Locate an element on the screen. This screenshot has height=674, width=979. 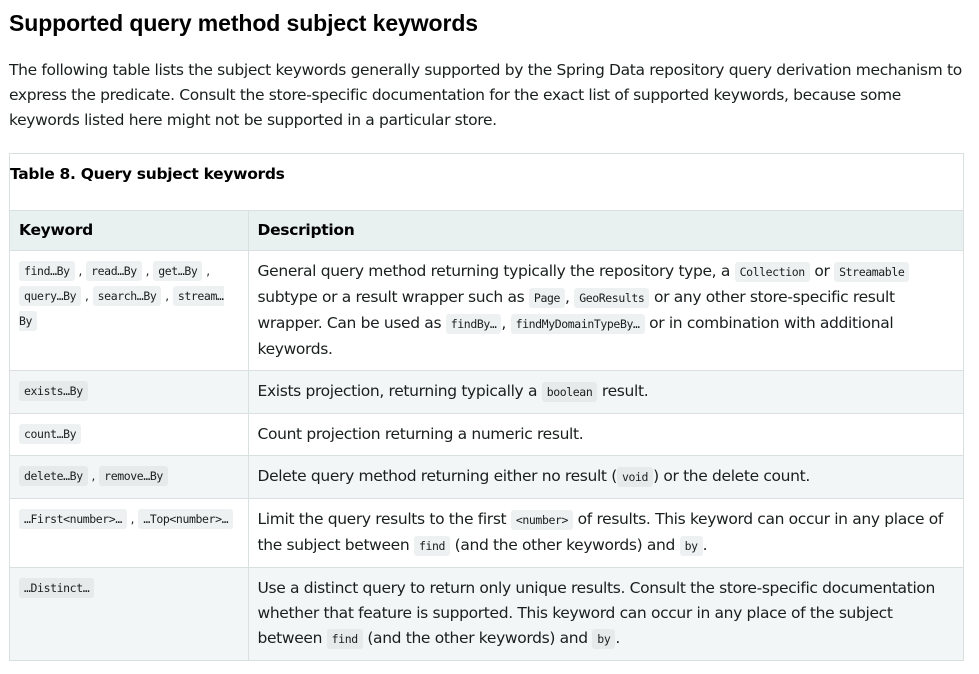
keyword-code: read…By is located at coordinates (114, 271).